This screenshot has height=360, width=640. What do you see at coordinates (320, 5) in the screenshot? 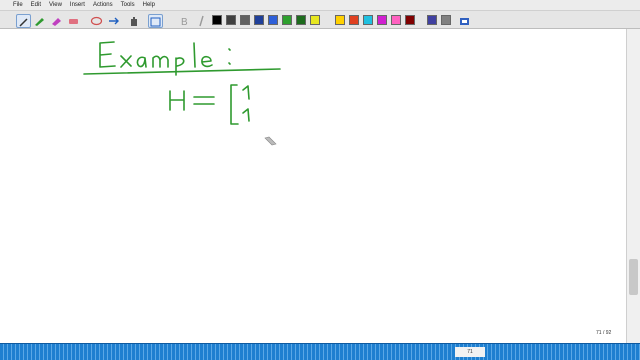
I see `menu-bar: File Edit View Insert Actions Tools Help` at bounding box center [320, 5].